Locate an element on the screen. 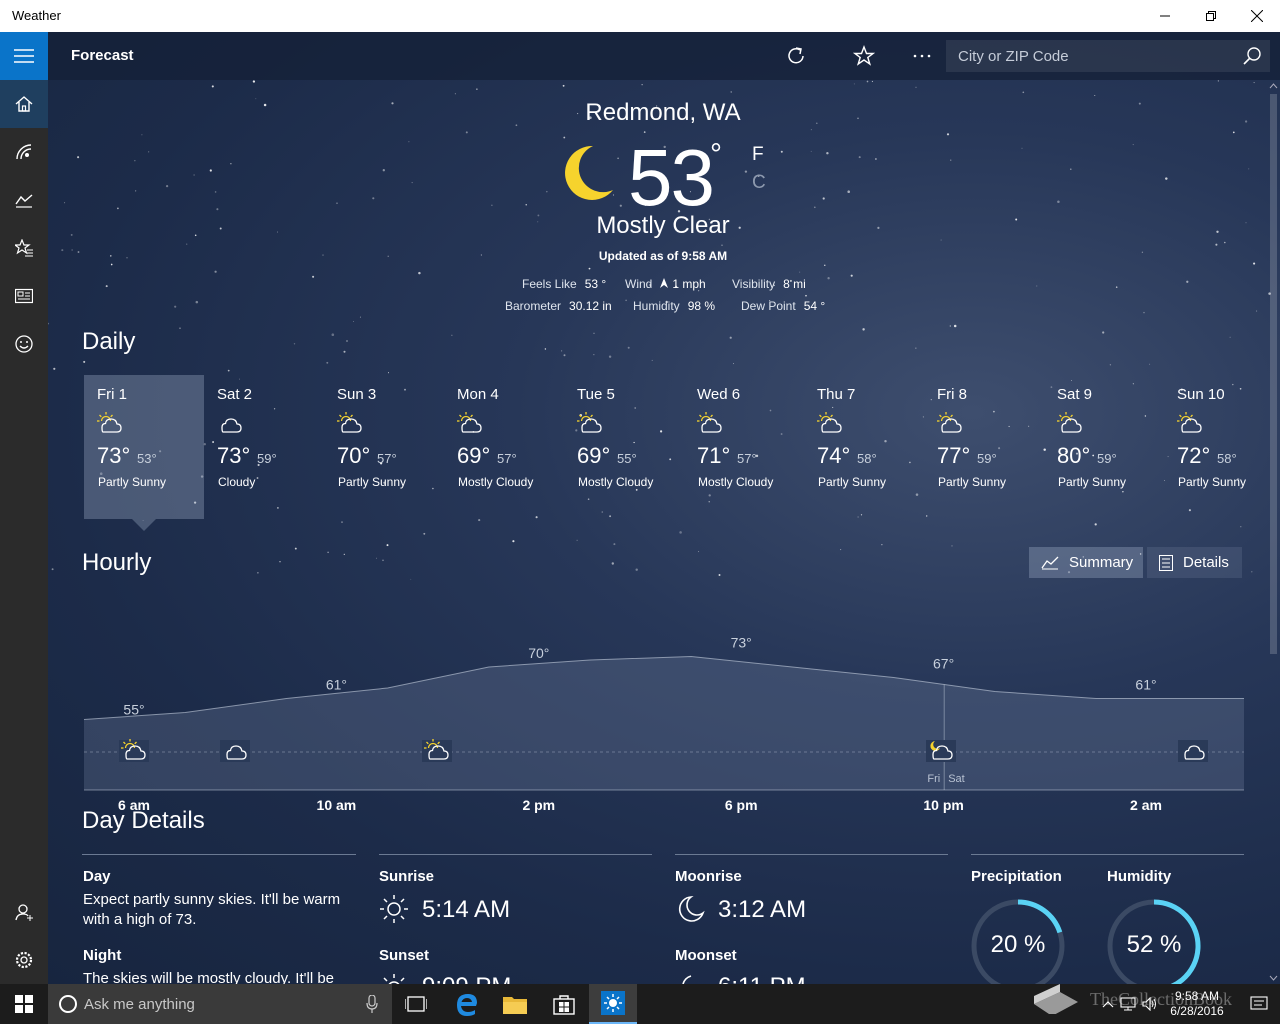 The width and height of the screenshot is (1280, 1024). day-name: Fri 8 is located at coordinates (952, 394).